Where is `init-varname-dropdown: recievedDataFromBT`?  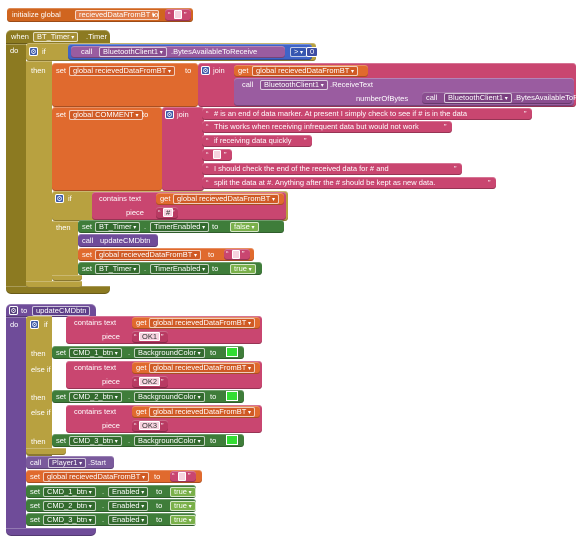
init-varname-dropdown: recievedDataFromBT is located at coordinates (117, 15).